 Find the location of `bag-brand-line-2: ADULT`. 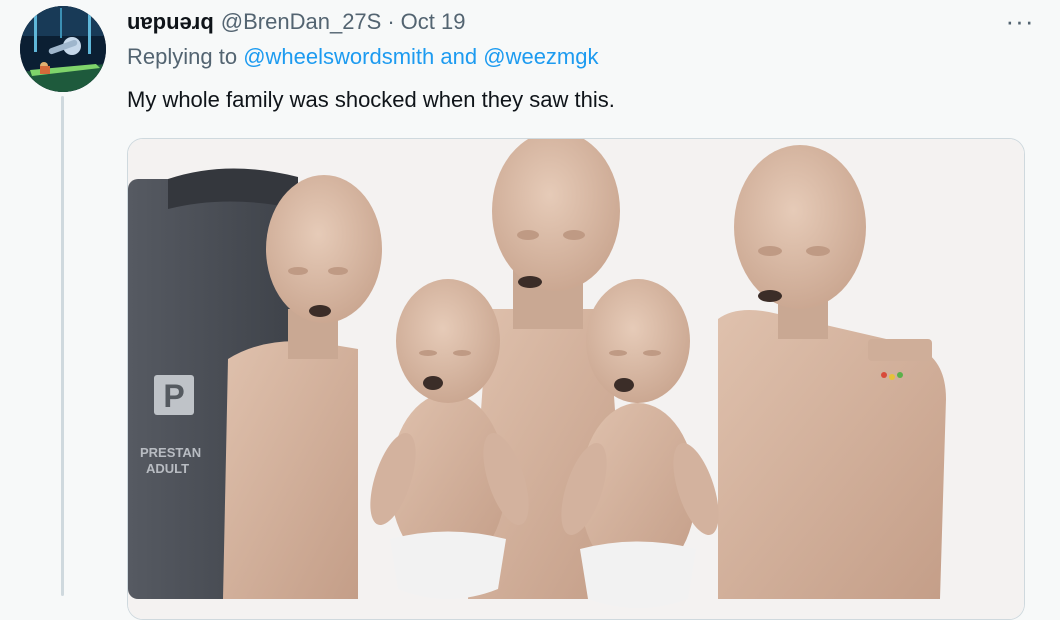

bag-brand-line-2: ADULT is located at coordinates (167, 468).